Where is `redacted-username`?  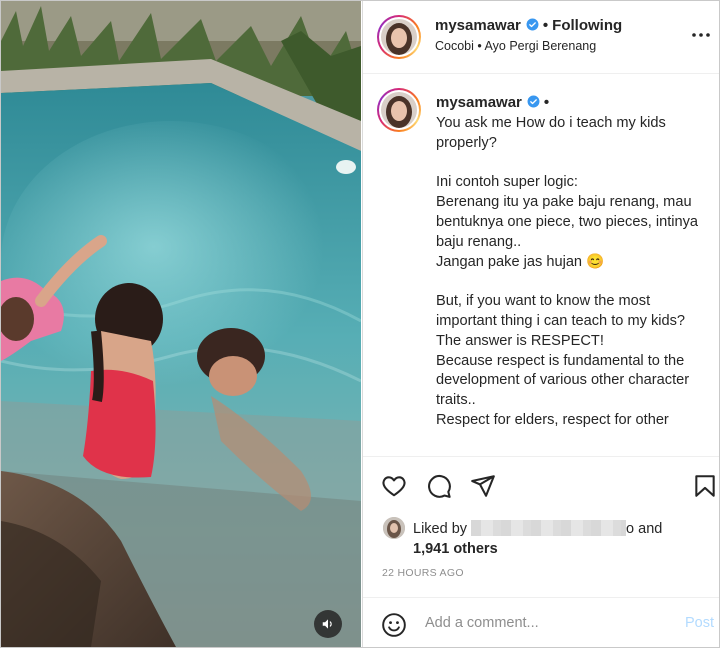
redacted-username is located at coordinates (549, 528).